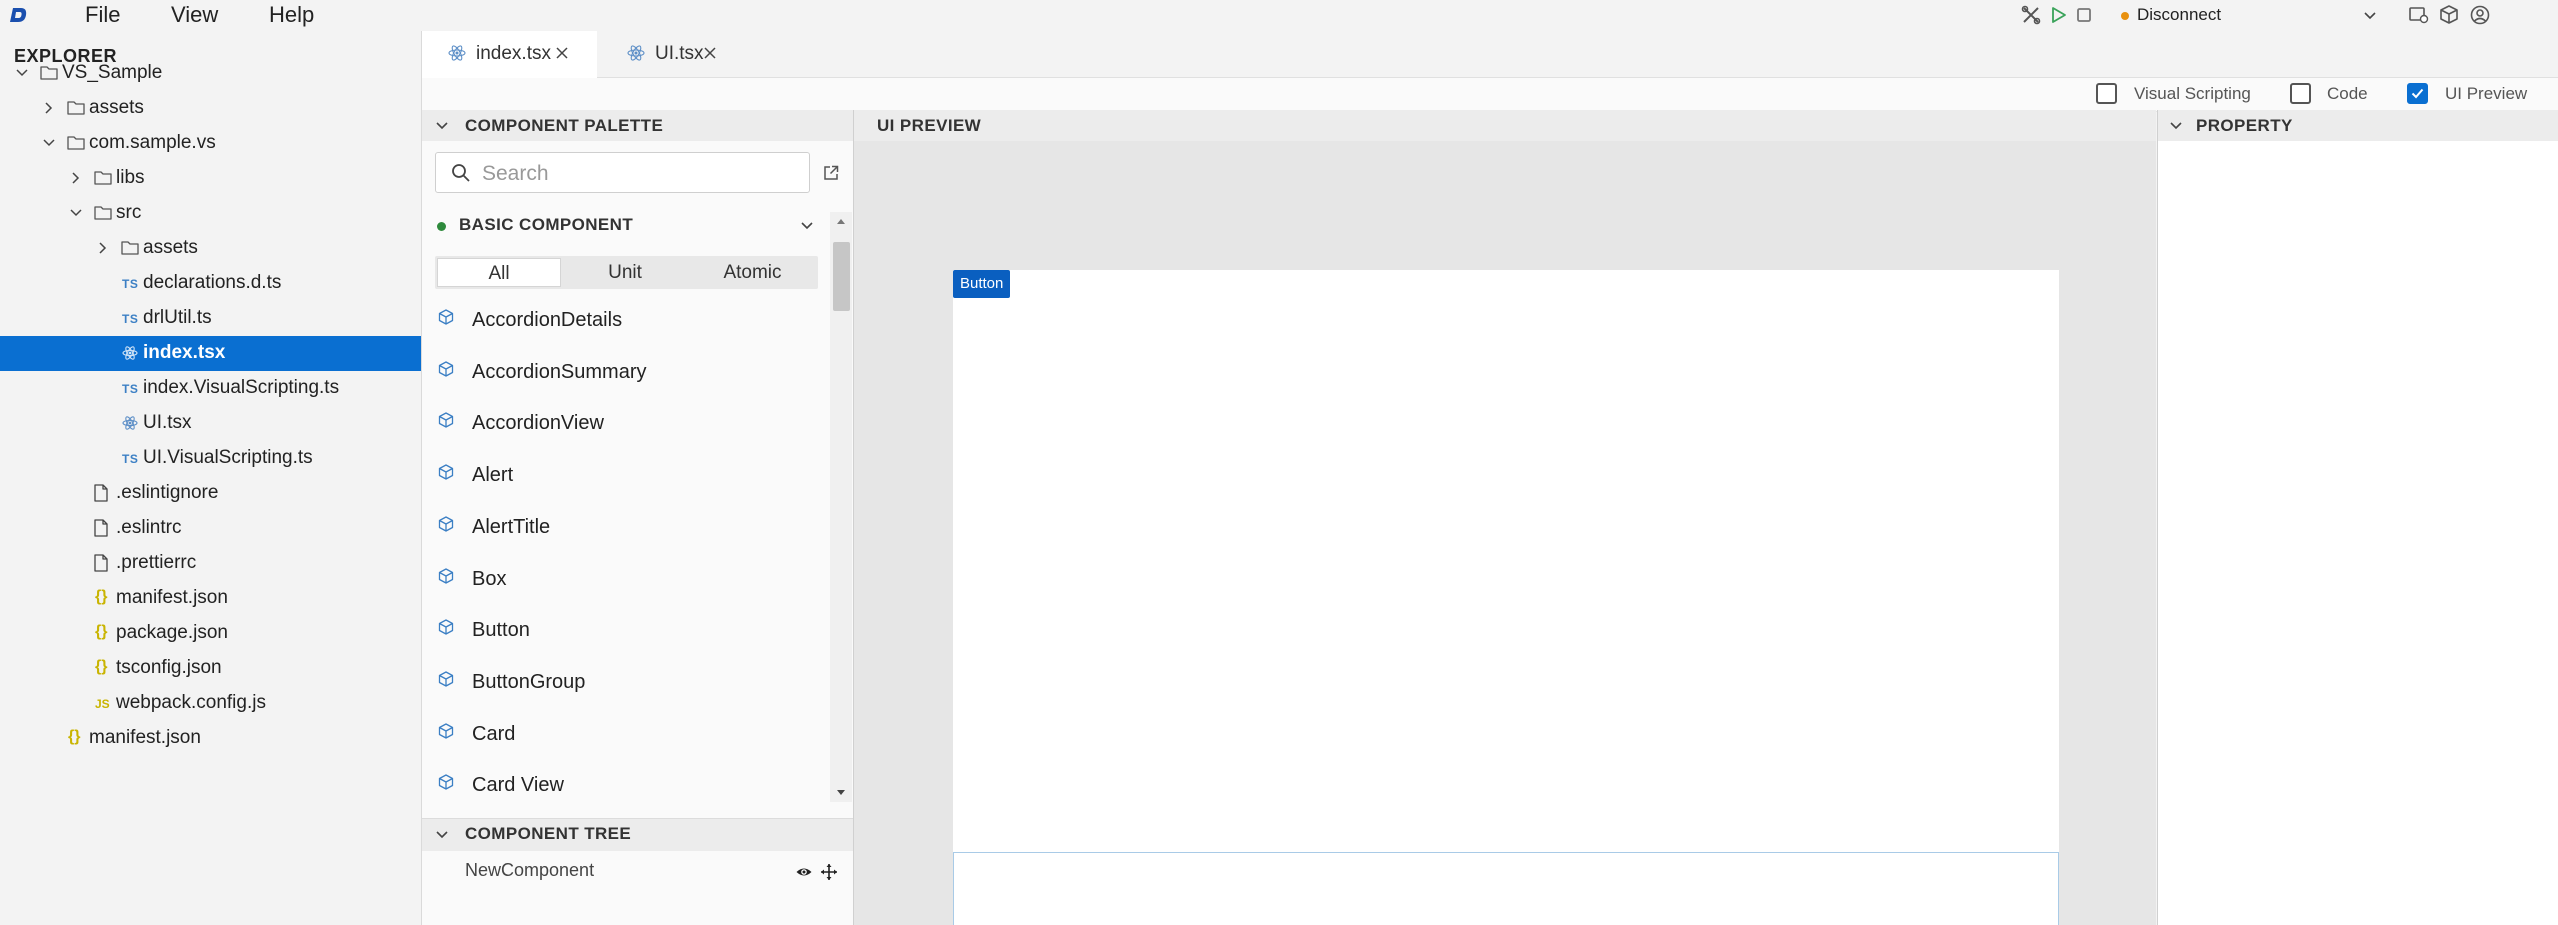  Describe the element at coordinates (499, 272) in the screenshot. I see `filter-all: All` at that location.